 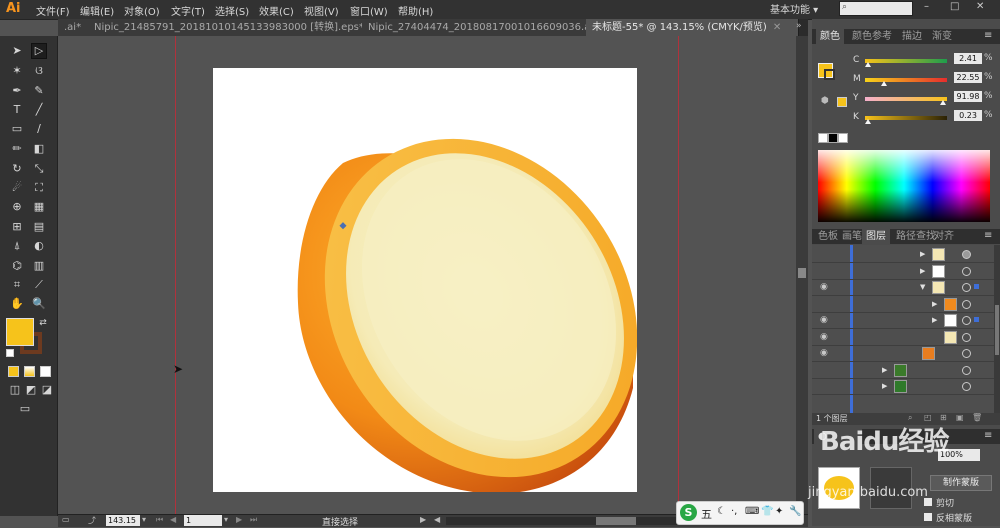 I want to click on workspace-switcher: 基本功能 ▾, so click(x=794, y=8).